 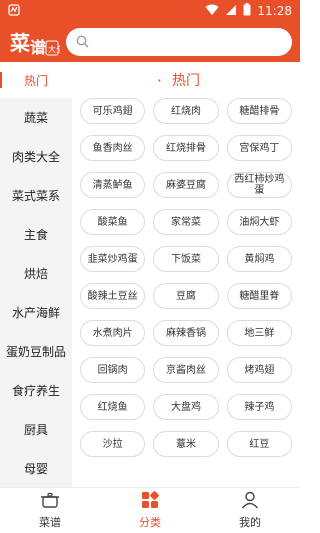 What do you see at coordinates (150, 522) in the screenshot?
I see `tab-label: 分类` at bounding box center [150, 522].